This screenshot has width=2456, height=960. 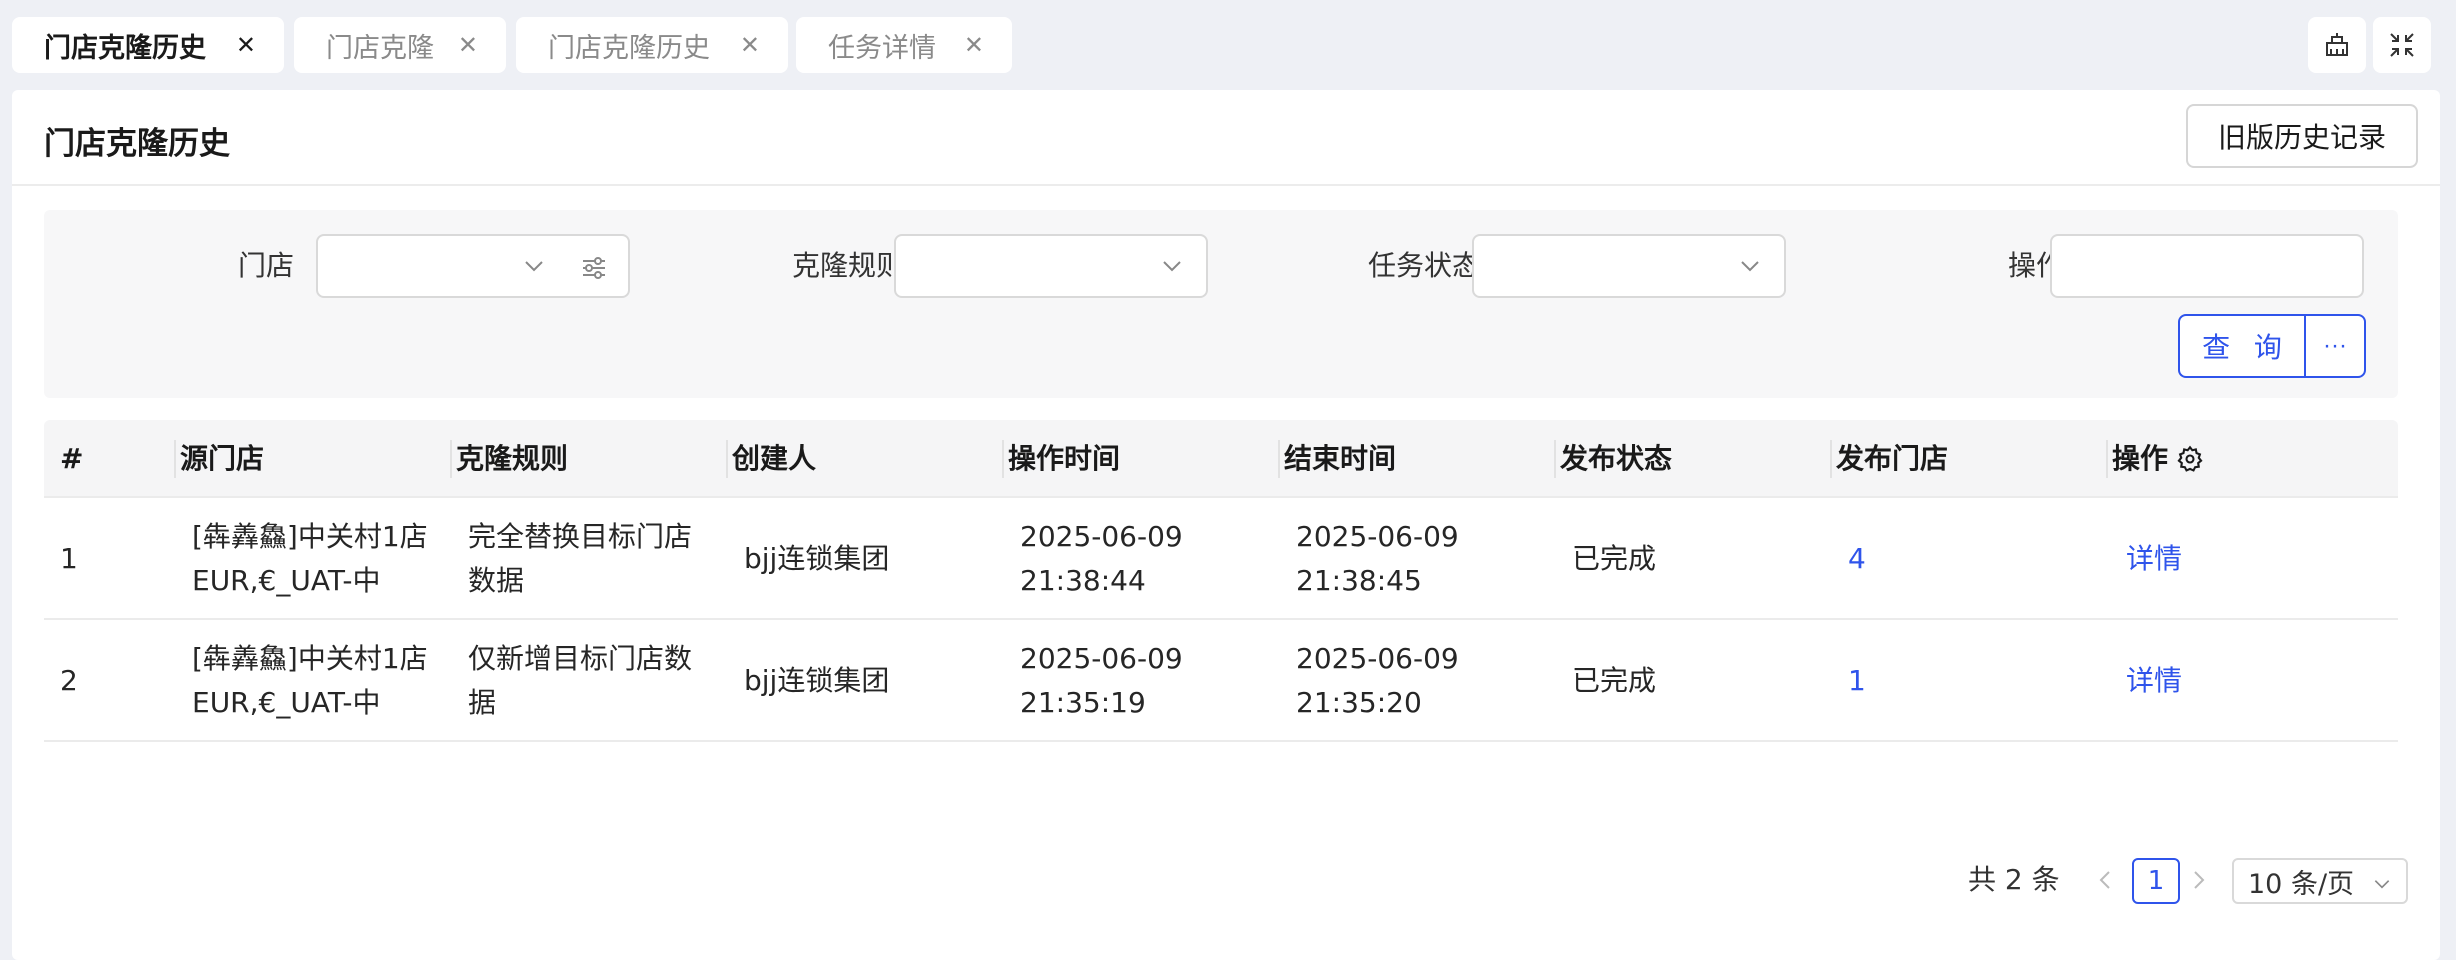 I want to click on tab-store-clone-history: 门店克隆历史 ✕, so click(x=652, y=45).